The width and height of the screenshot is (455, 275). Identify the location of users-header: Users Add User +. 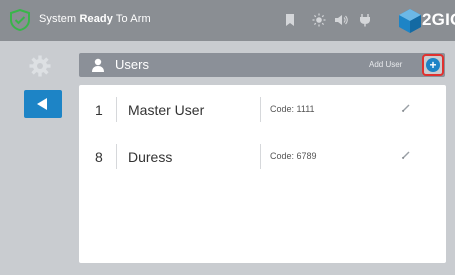
(262, 65).